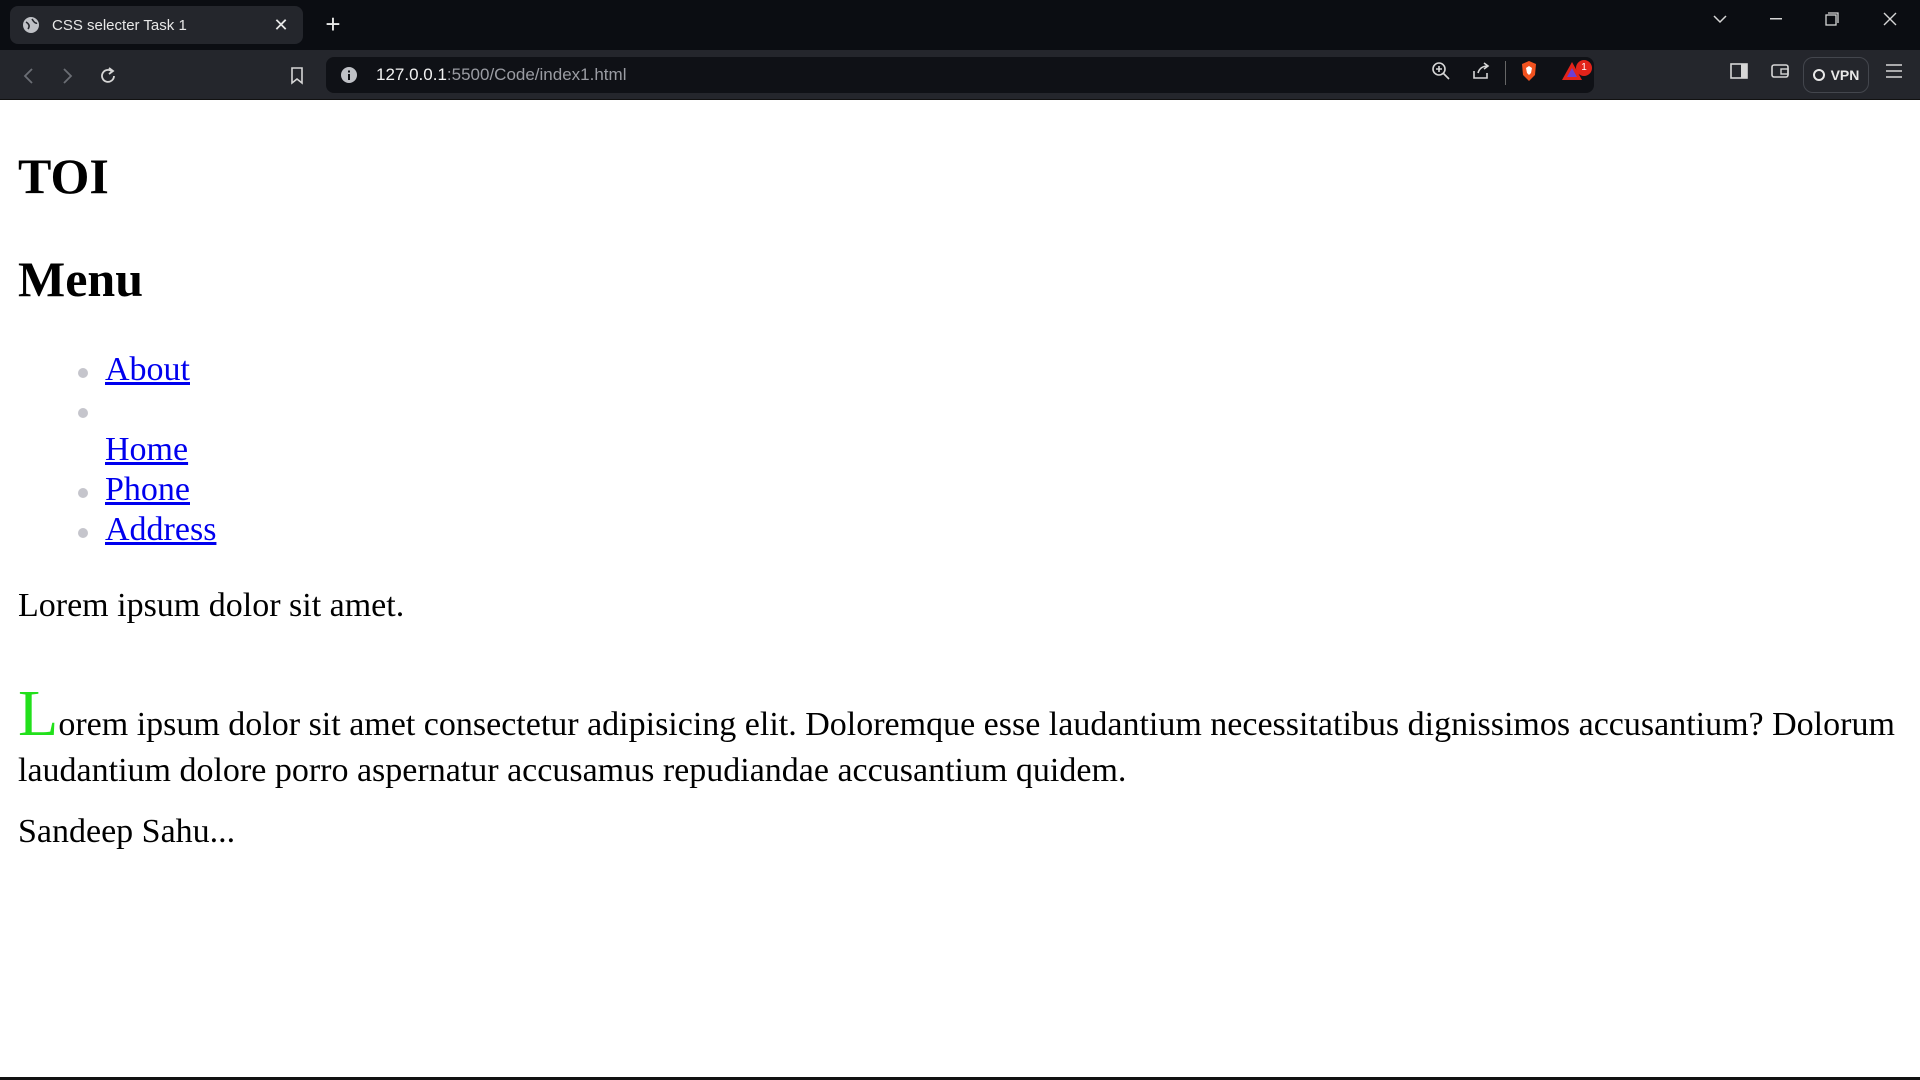  Describe the element at coordinates (146, 450) in the screenshot. I see `menu-link-home: Home` at that location.